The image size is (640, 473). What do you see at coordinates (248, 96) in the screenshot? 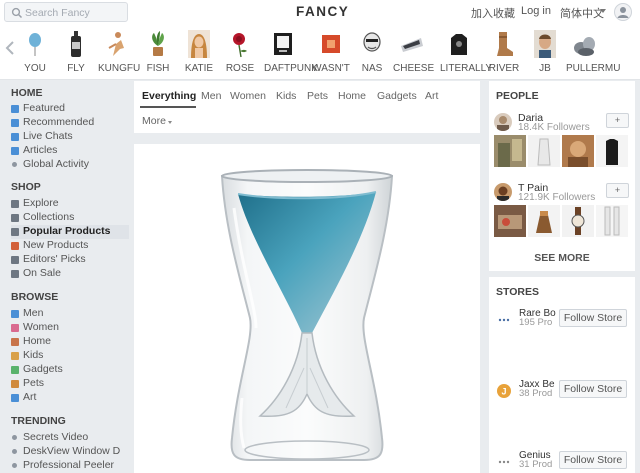
I see `tab-women: Women` at bounding box center [248, 96].